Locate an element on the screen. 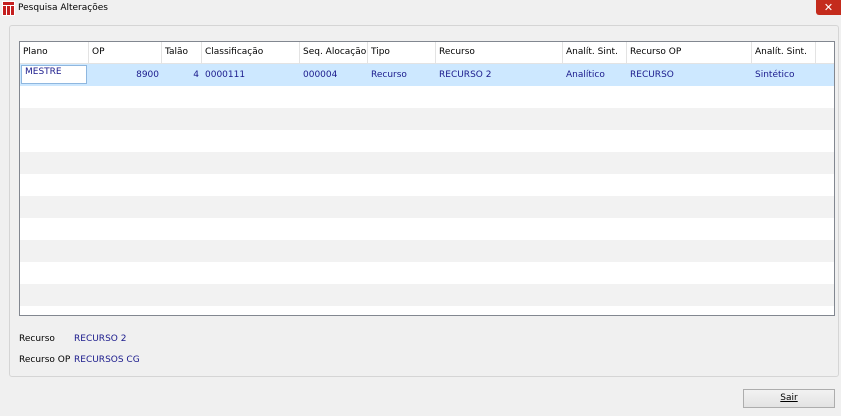  recurso-value: RECURSO 2 is located at coordinates (100, 339).